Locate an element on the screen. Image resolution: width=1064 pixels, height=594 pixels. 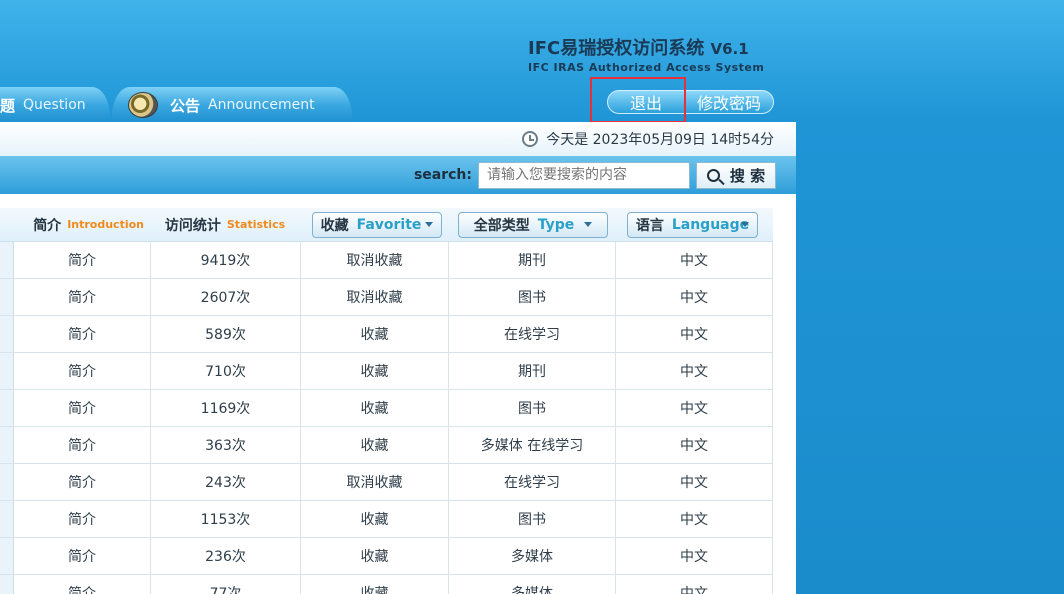
table-row: 简介 1153次 收藏 图书 中文 is located at coordinates (386, 519).